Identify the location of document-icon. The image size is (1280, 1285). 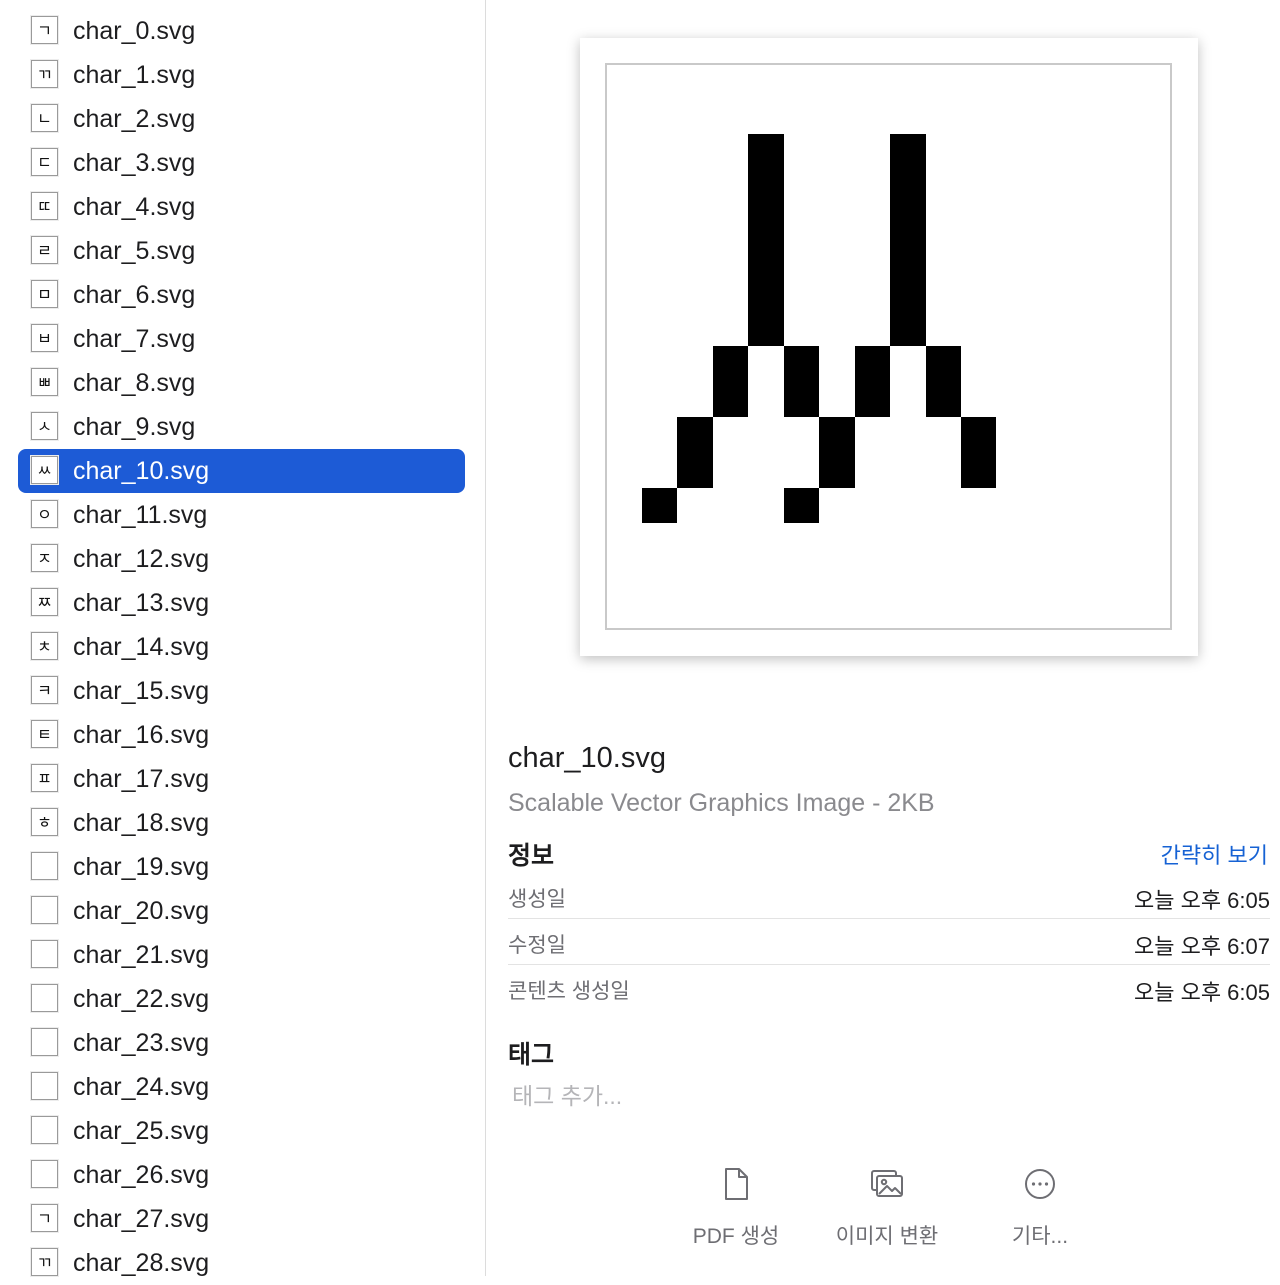
(736, 1184).